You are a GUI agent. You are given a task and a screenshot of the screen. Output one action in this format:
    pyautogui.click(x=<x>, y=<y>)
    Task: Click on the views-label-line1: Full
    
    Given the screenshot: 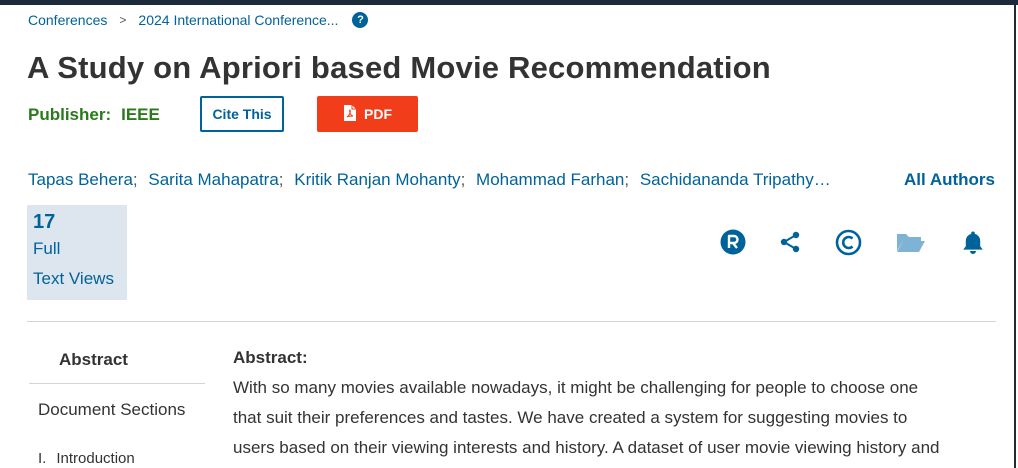 What is the action you would take?
    pyautogui.click(x=47, y=248)
    